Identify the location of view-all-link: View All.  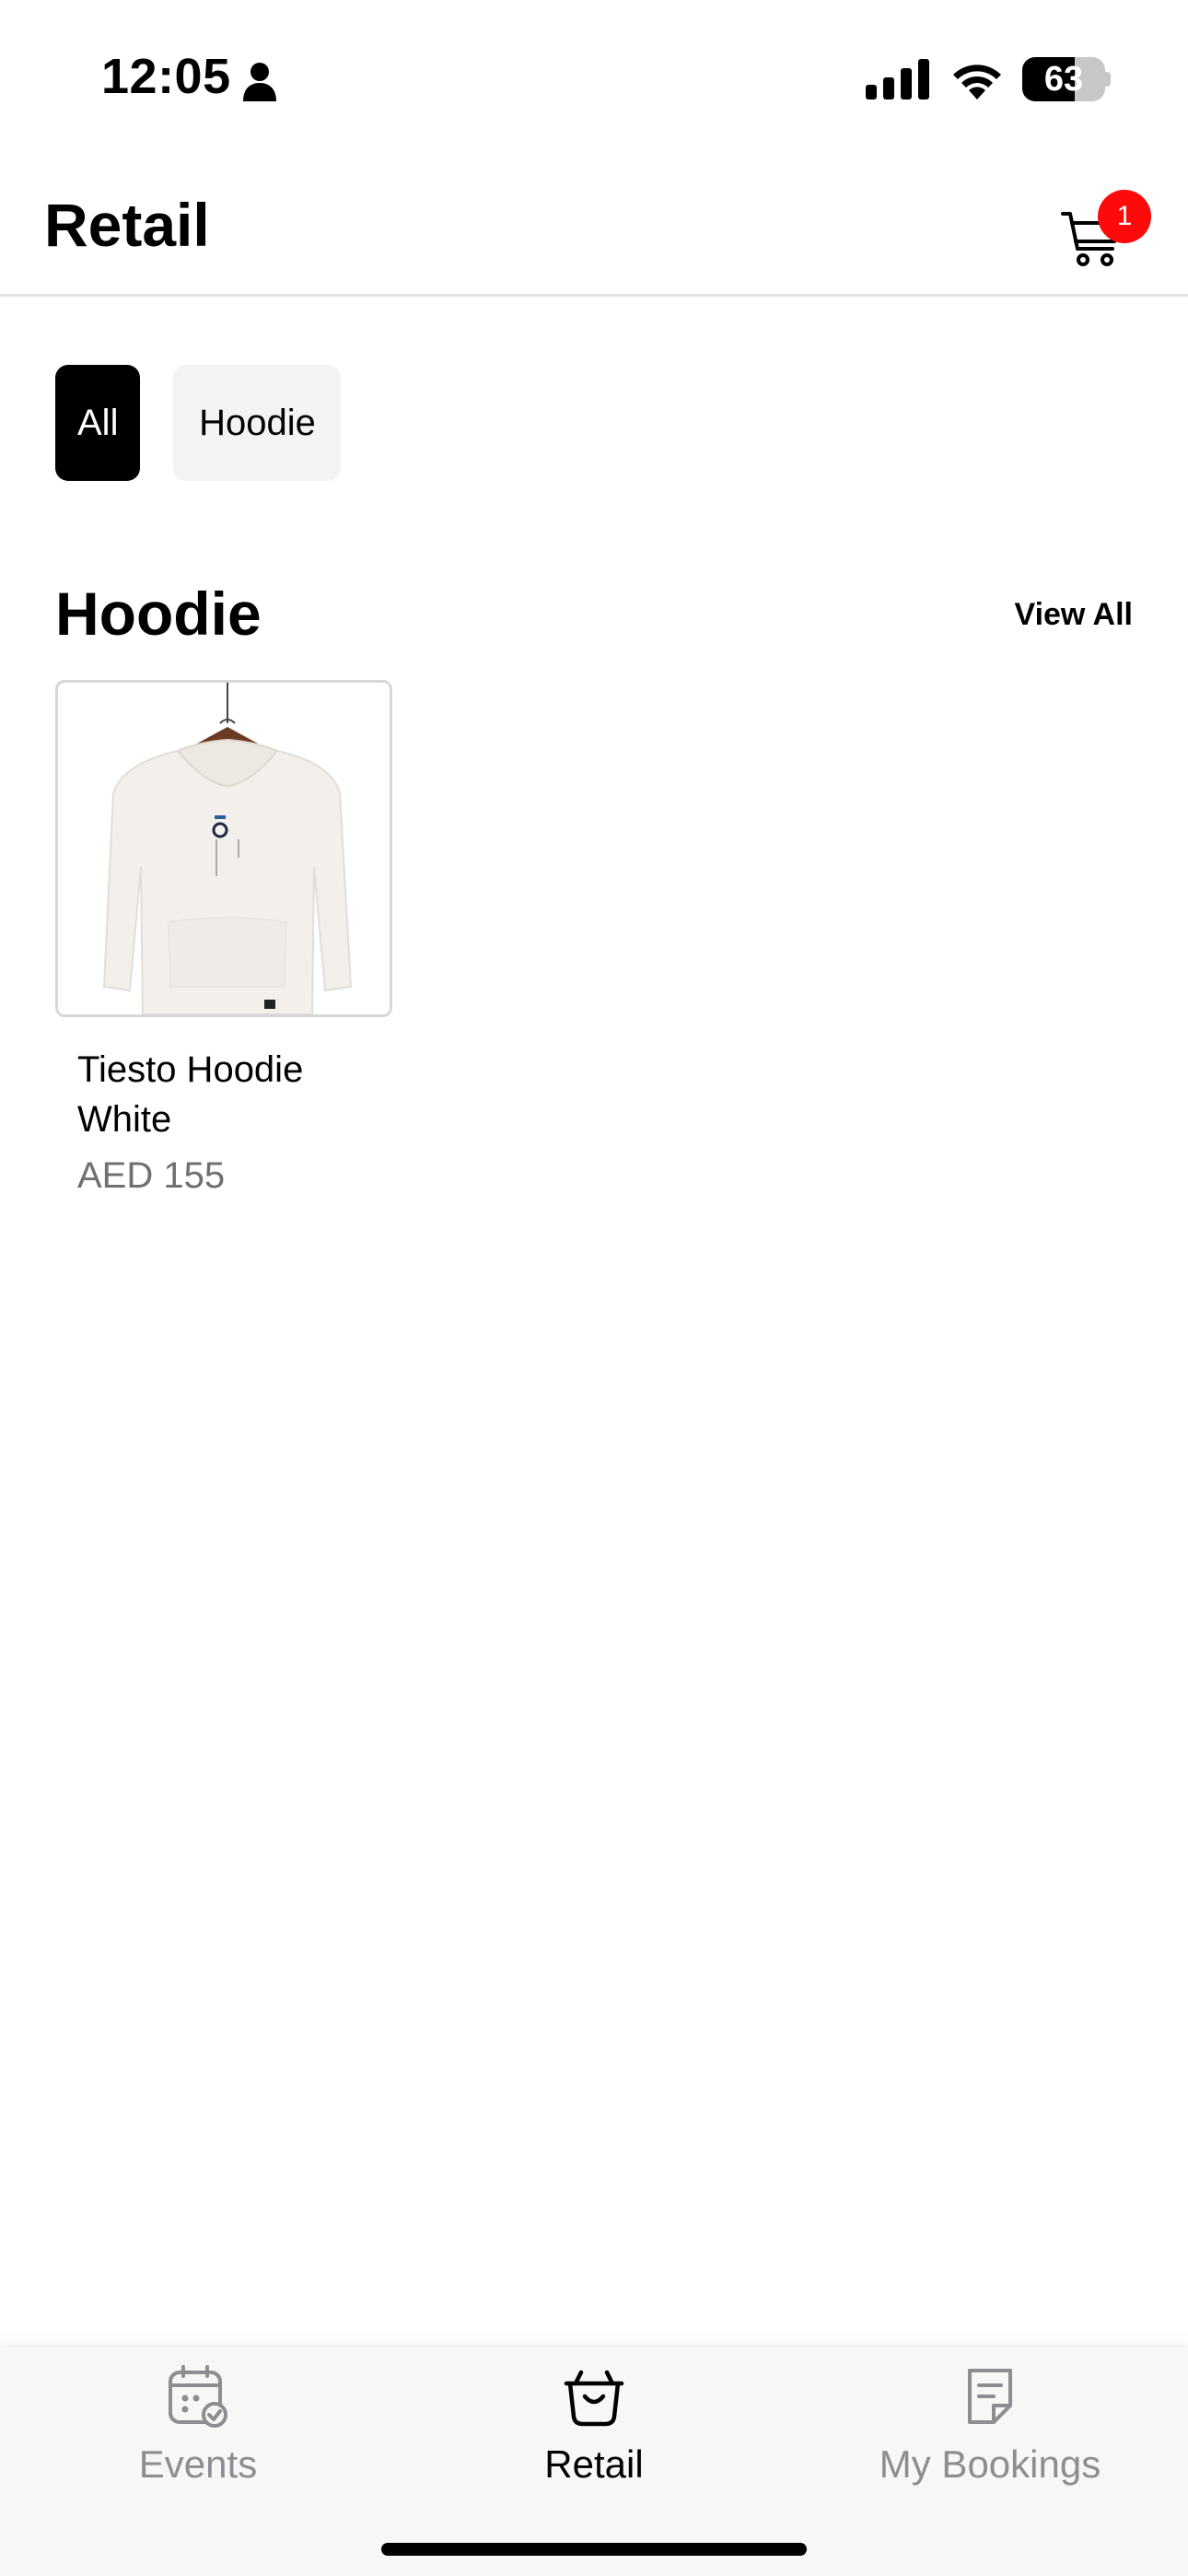
(1074, 615).